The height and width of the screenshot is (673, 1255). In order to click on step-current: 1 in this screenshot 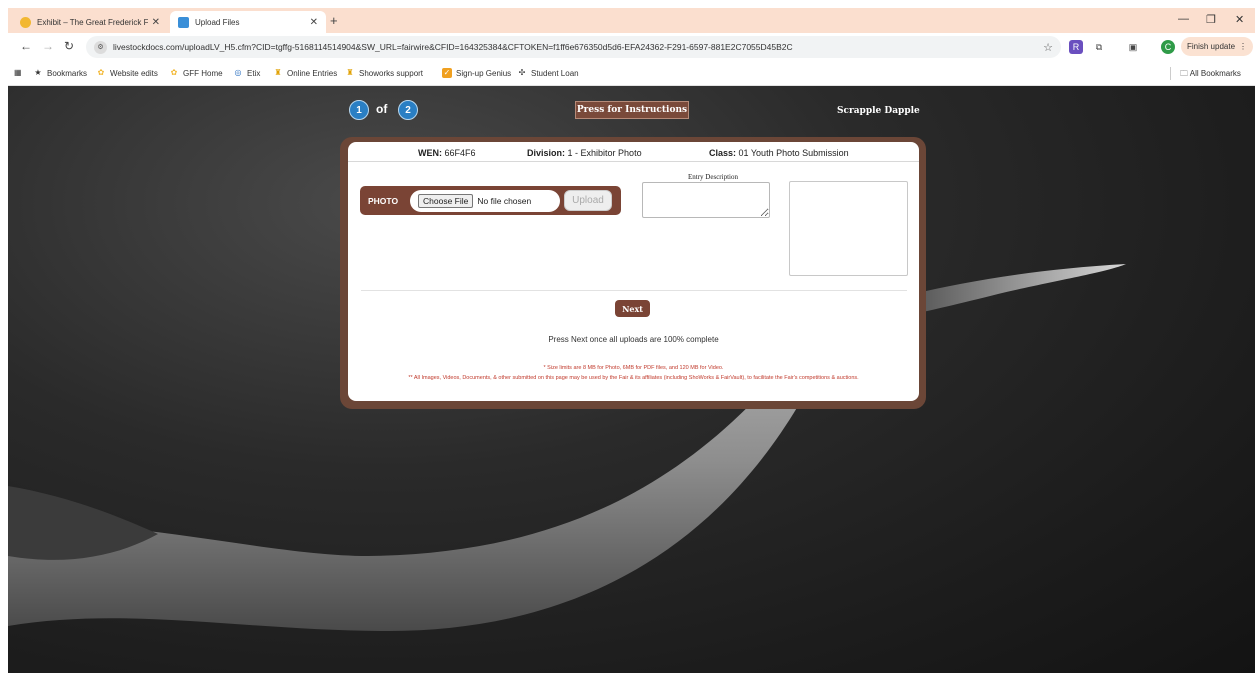, I will do `click(359, 110)`.